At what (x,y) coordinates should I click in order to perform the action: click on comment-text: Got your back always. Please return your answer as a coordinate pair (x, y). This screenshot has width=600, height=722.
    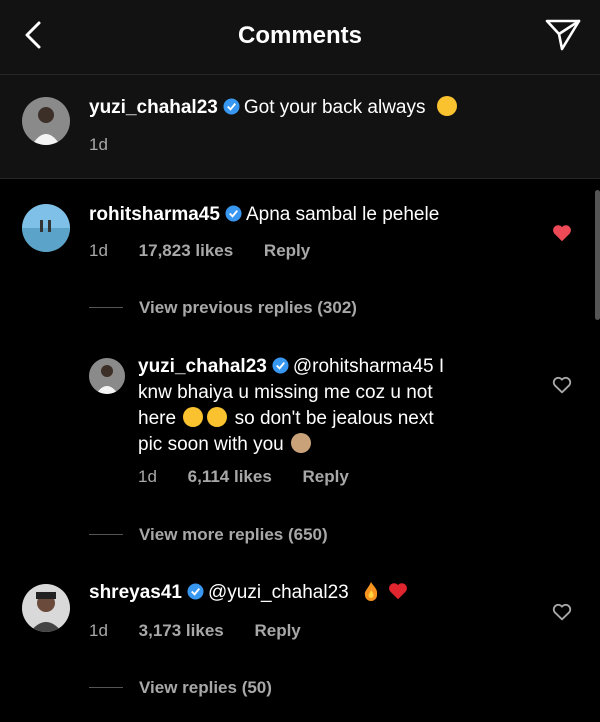
    Looking at the image, I should click on (334, 107).